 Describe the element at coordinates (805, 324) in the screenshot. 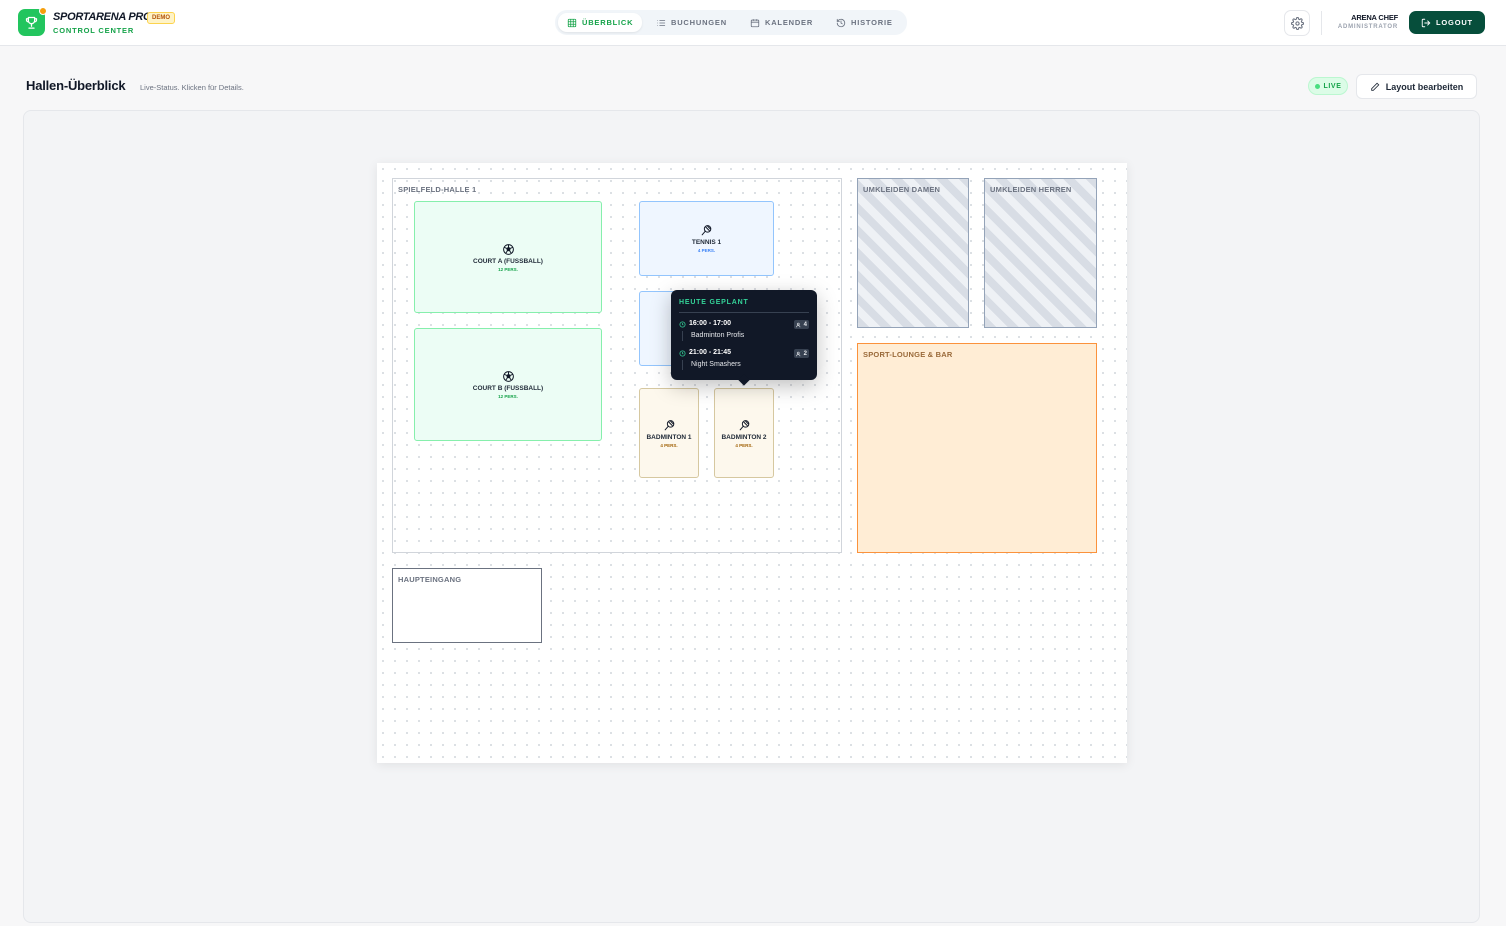

I see `person-count: 4` at that location.